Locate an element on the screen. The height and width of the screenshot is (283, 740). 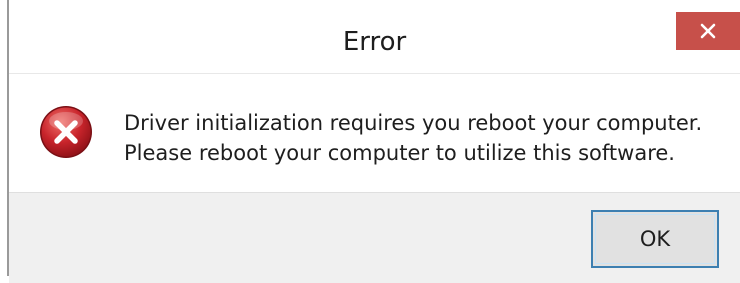
window-title: Error is located at coordinates (374, 42).